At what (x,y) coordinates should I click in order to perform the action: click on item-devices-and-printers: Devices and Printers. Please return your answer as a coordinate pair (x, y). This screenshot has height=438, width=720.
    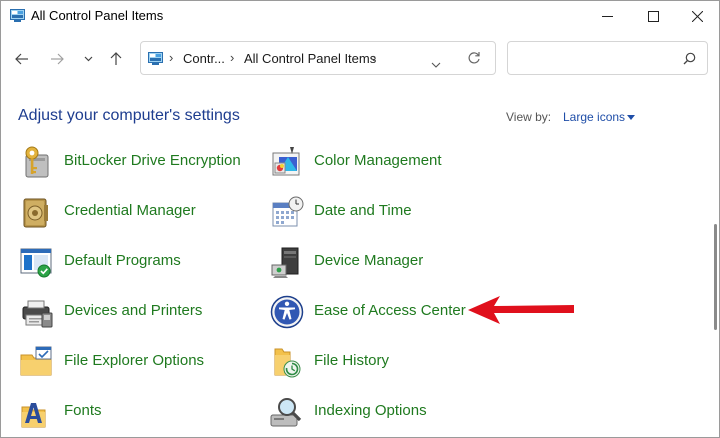
    Looking at the image, I should click on (120, 312).